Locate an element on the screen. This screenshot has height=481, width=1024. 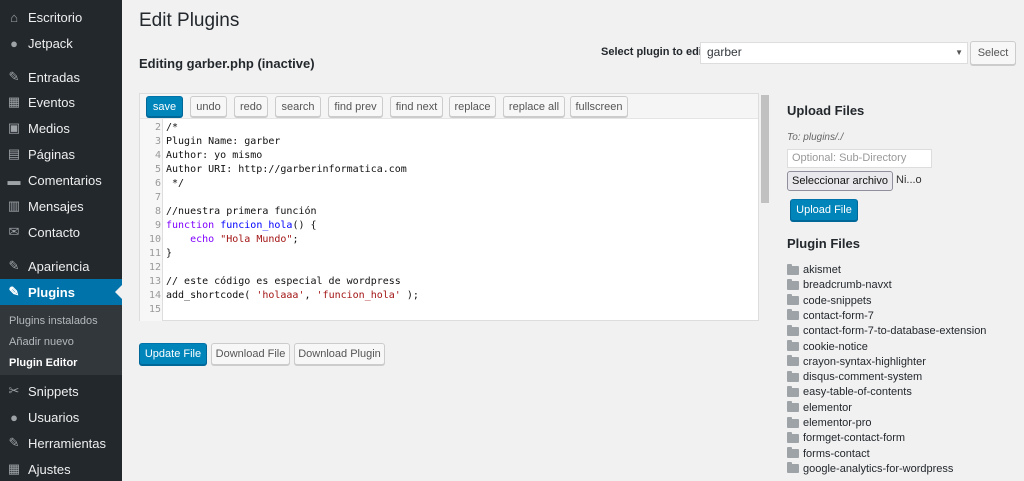
find-prev-button: find prev is located at coordinates (355, 106).